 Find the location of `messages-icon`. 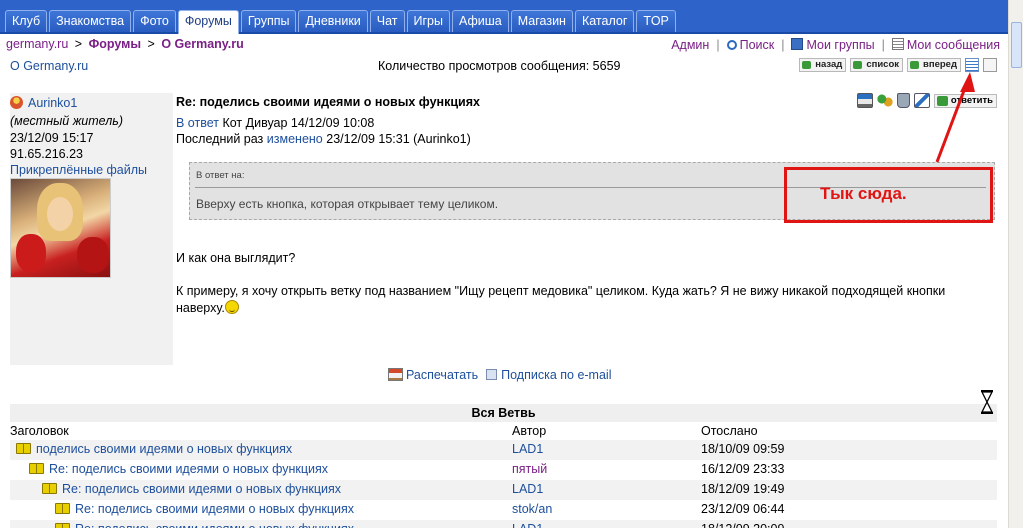

messages-icon is located at coordinates (897, 44).